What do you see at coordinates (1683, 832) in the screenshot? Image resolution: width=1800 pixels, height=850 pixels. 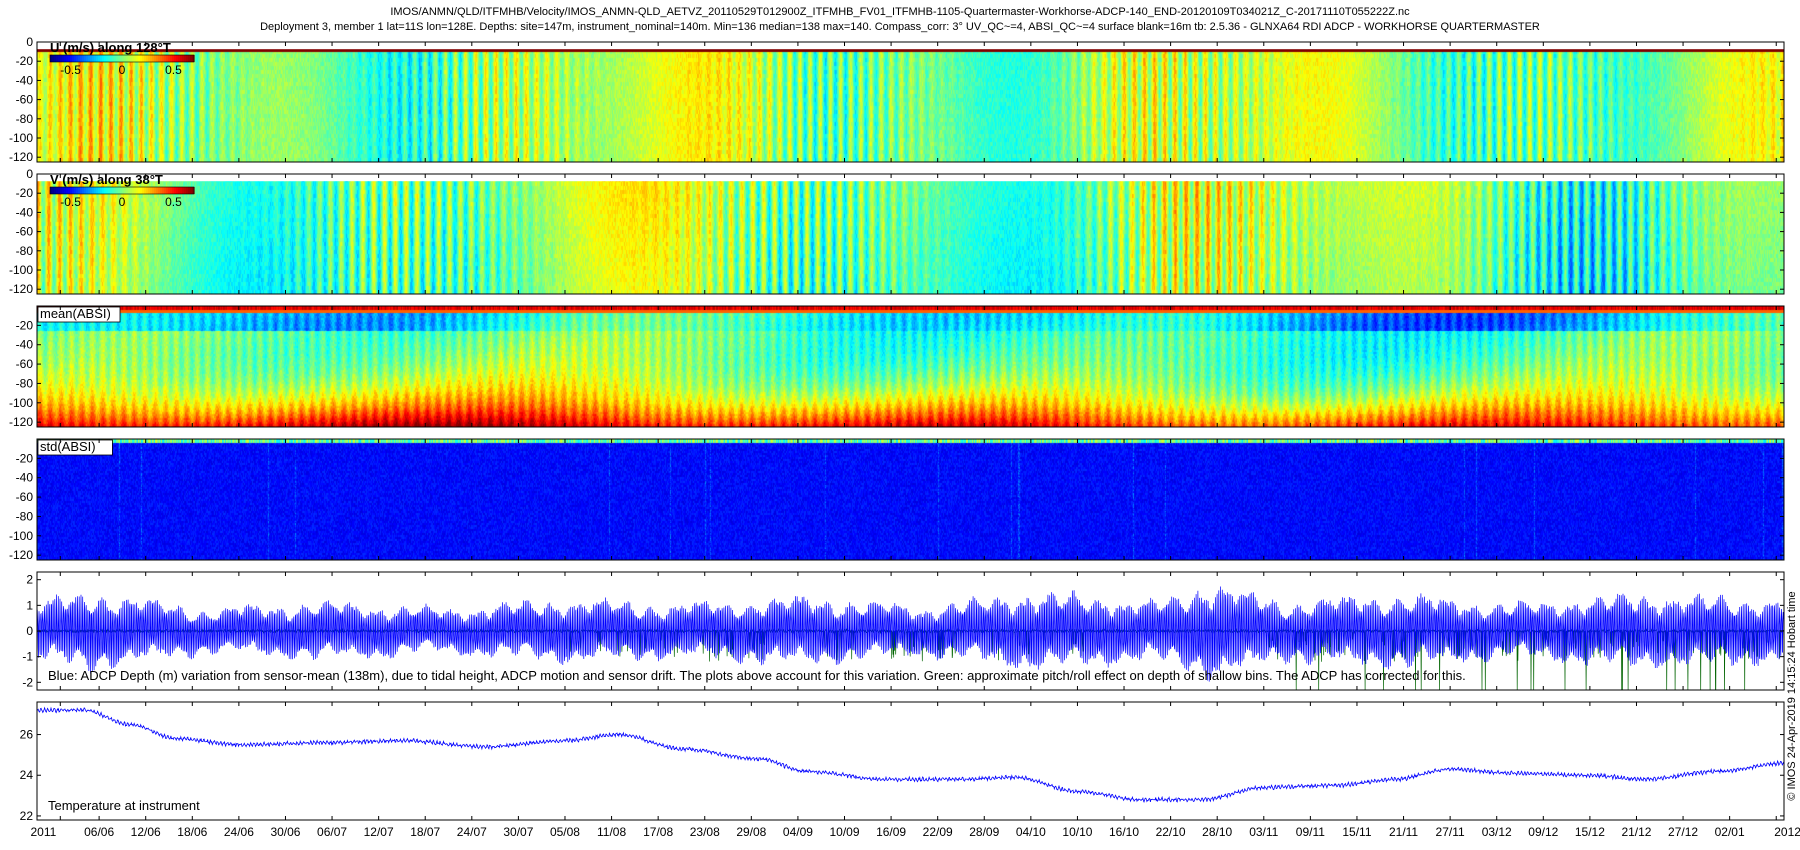 I see `x-tick-label: 27/12` at bounding box center [1683, 832].